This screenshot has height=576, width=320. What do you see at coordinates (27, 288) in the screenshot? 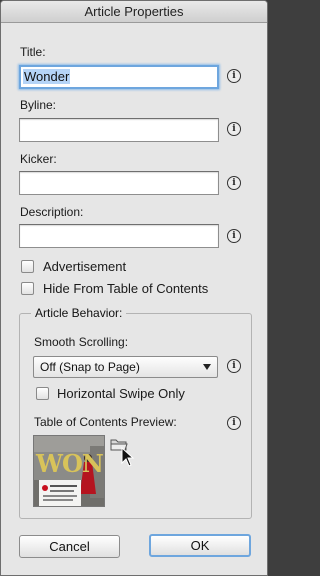
I see `hide-toc-checkbox` at bounding box center [27, 288].